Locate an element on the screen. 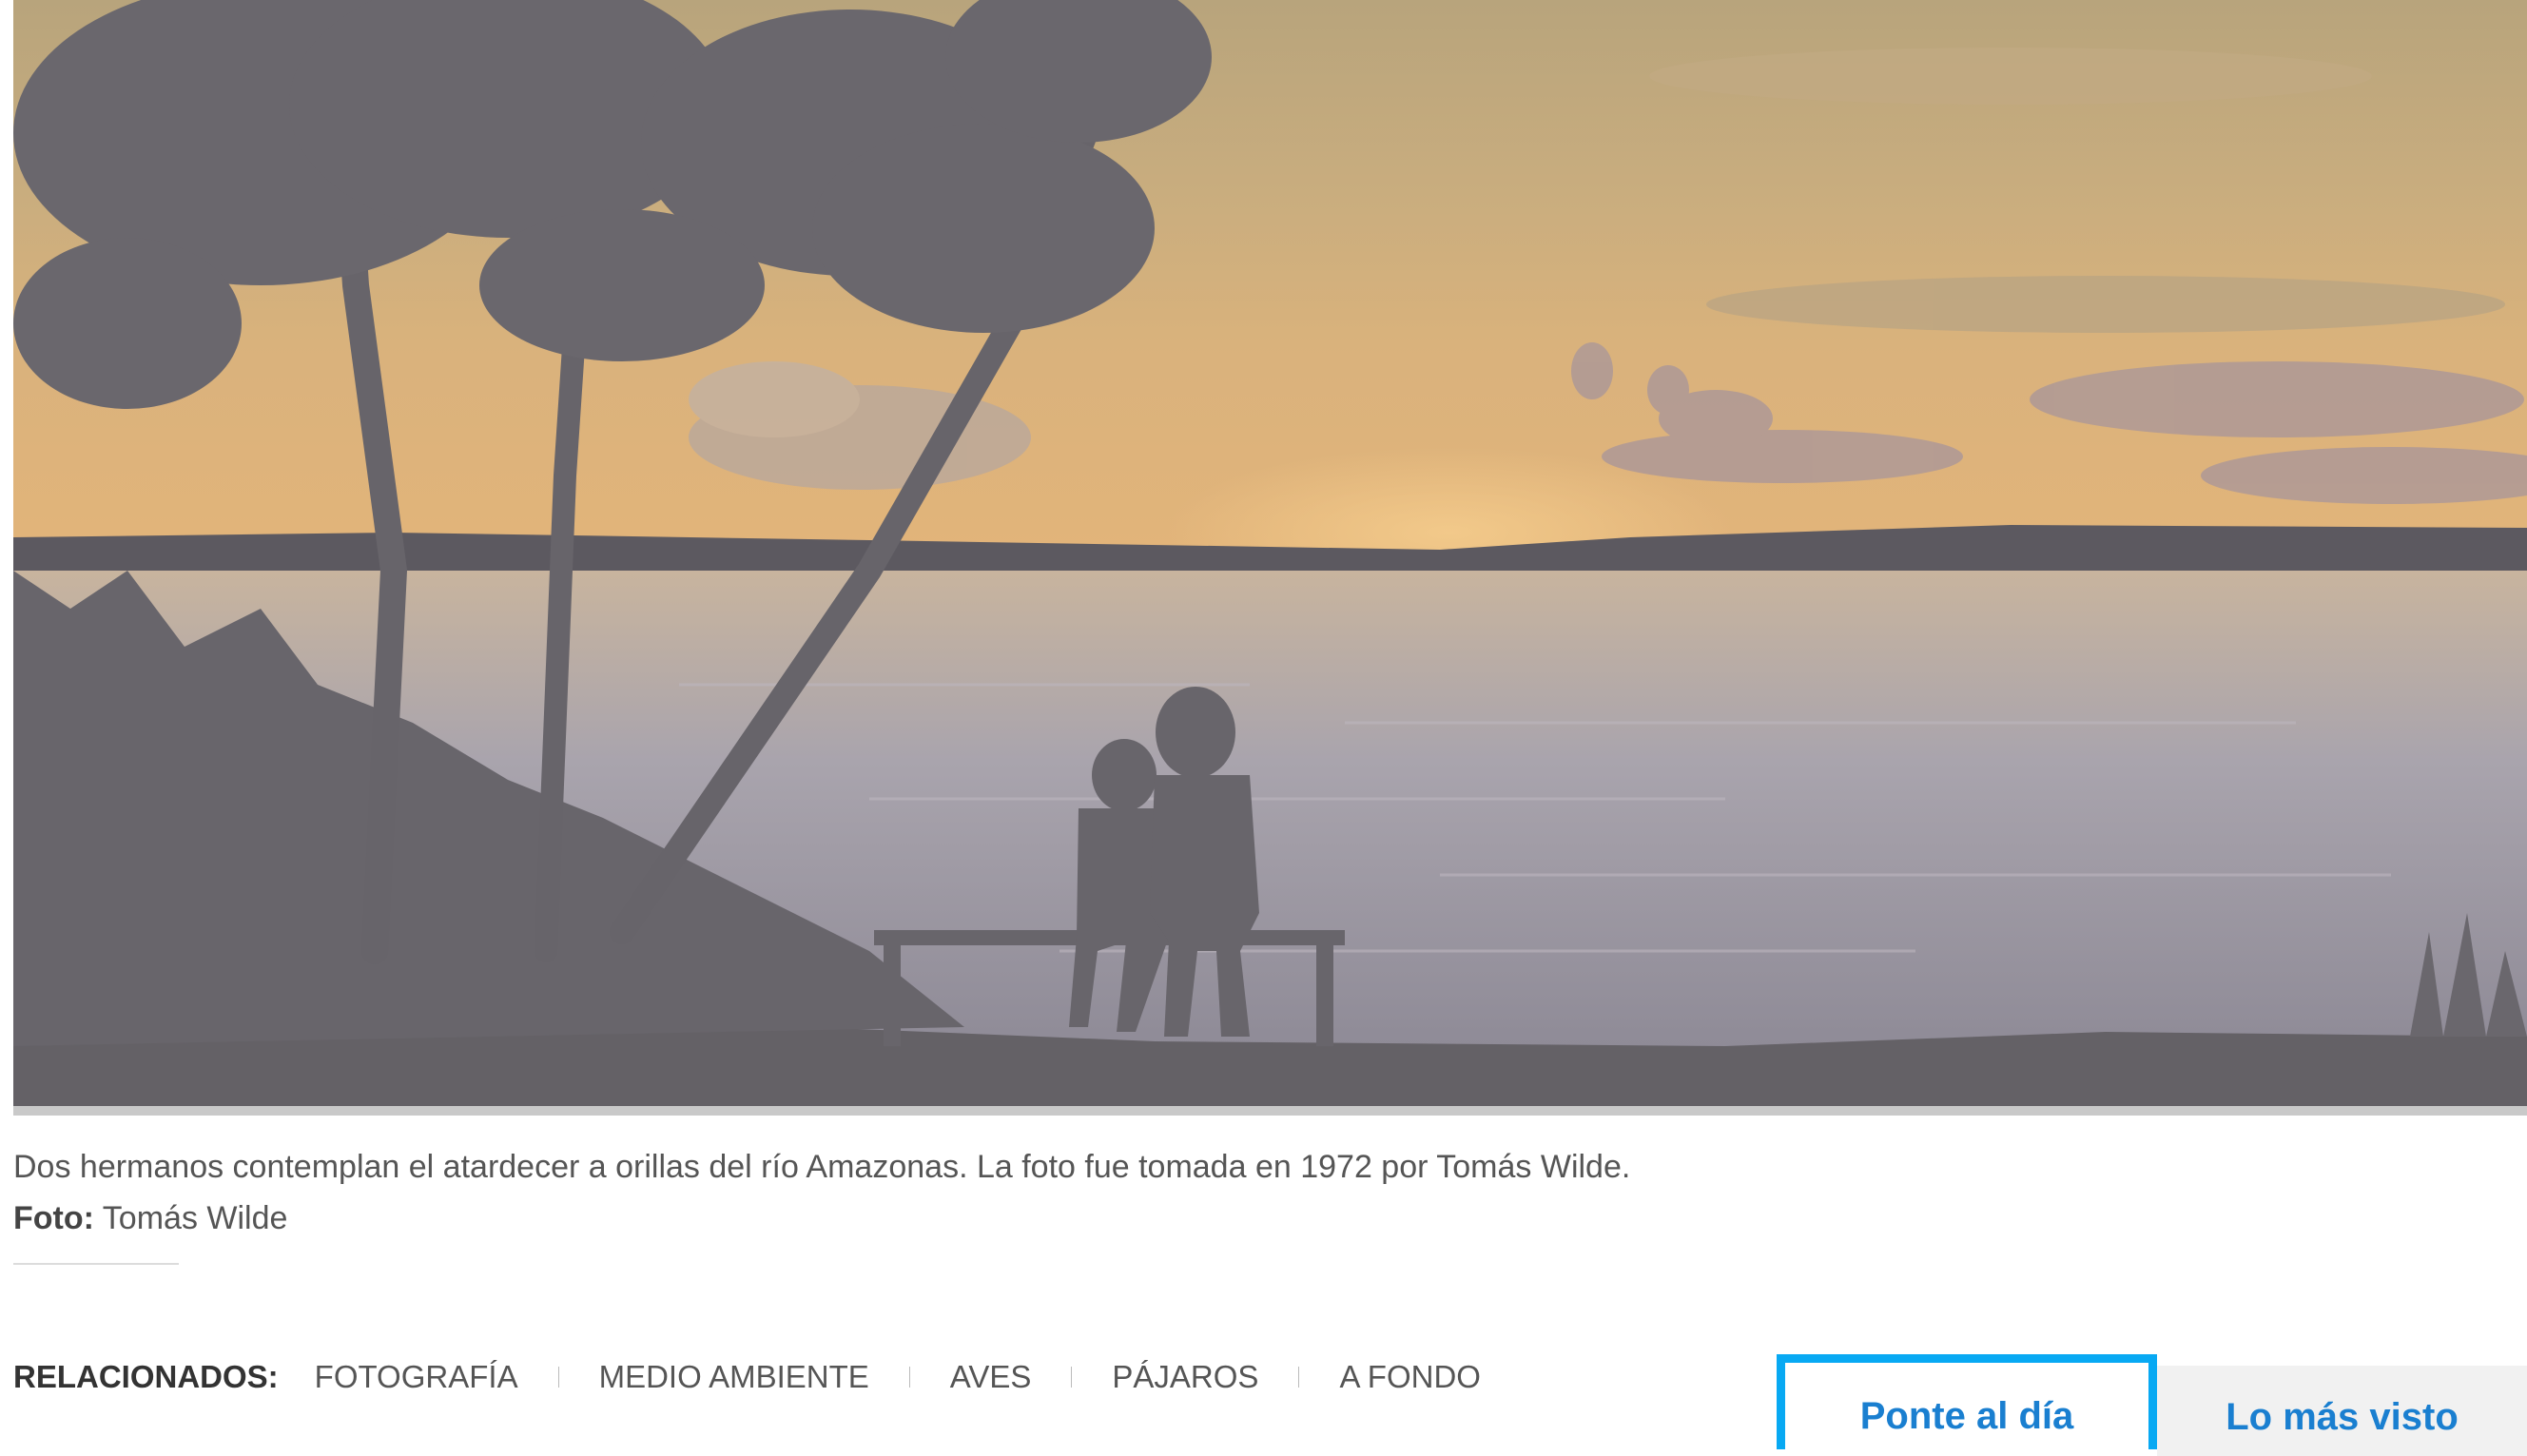 The height and width of the screenshot is (1456, 2527). photo-bottom-bar is located at coordinates (1270, 1111).